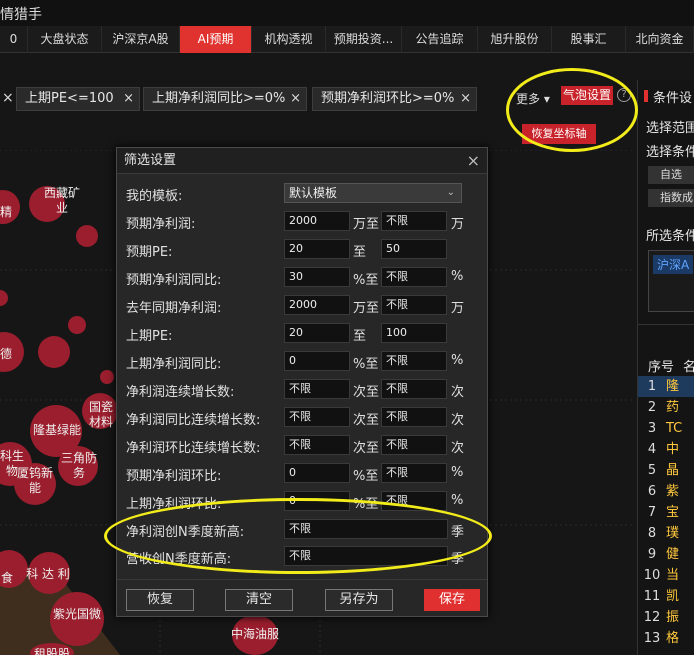 This screenshot has width=694, height=655. I want to click on panel-title: 条件设, so click(673, 98).